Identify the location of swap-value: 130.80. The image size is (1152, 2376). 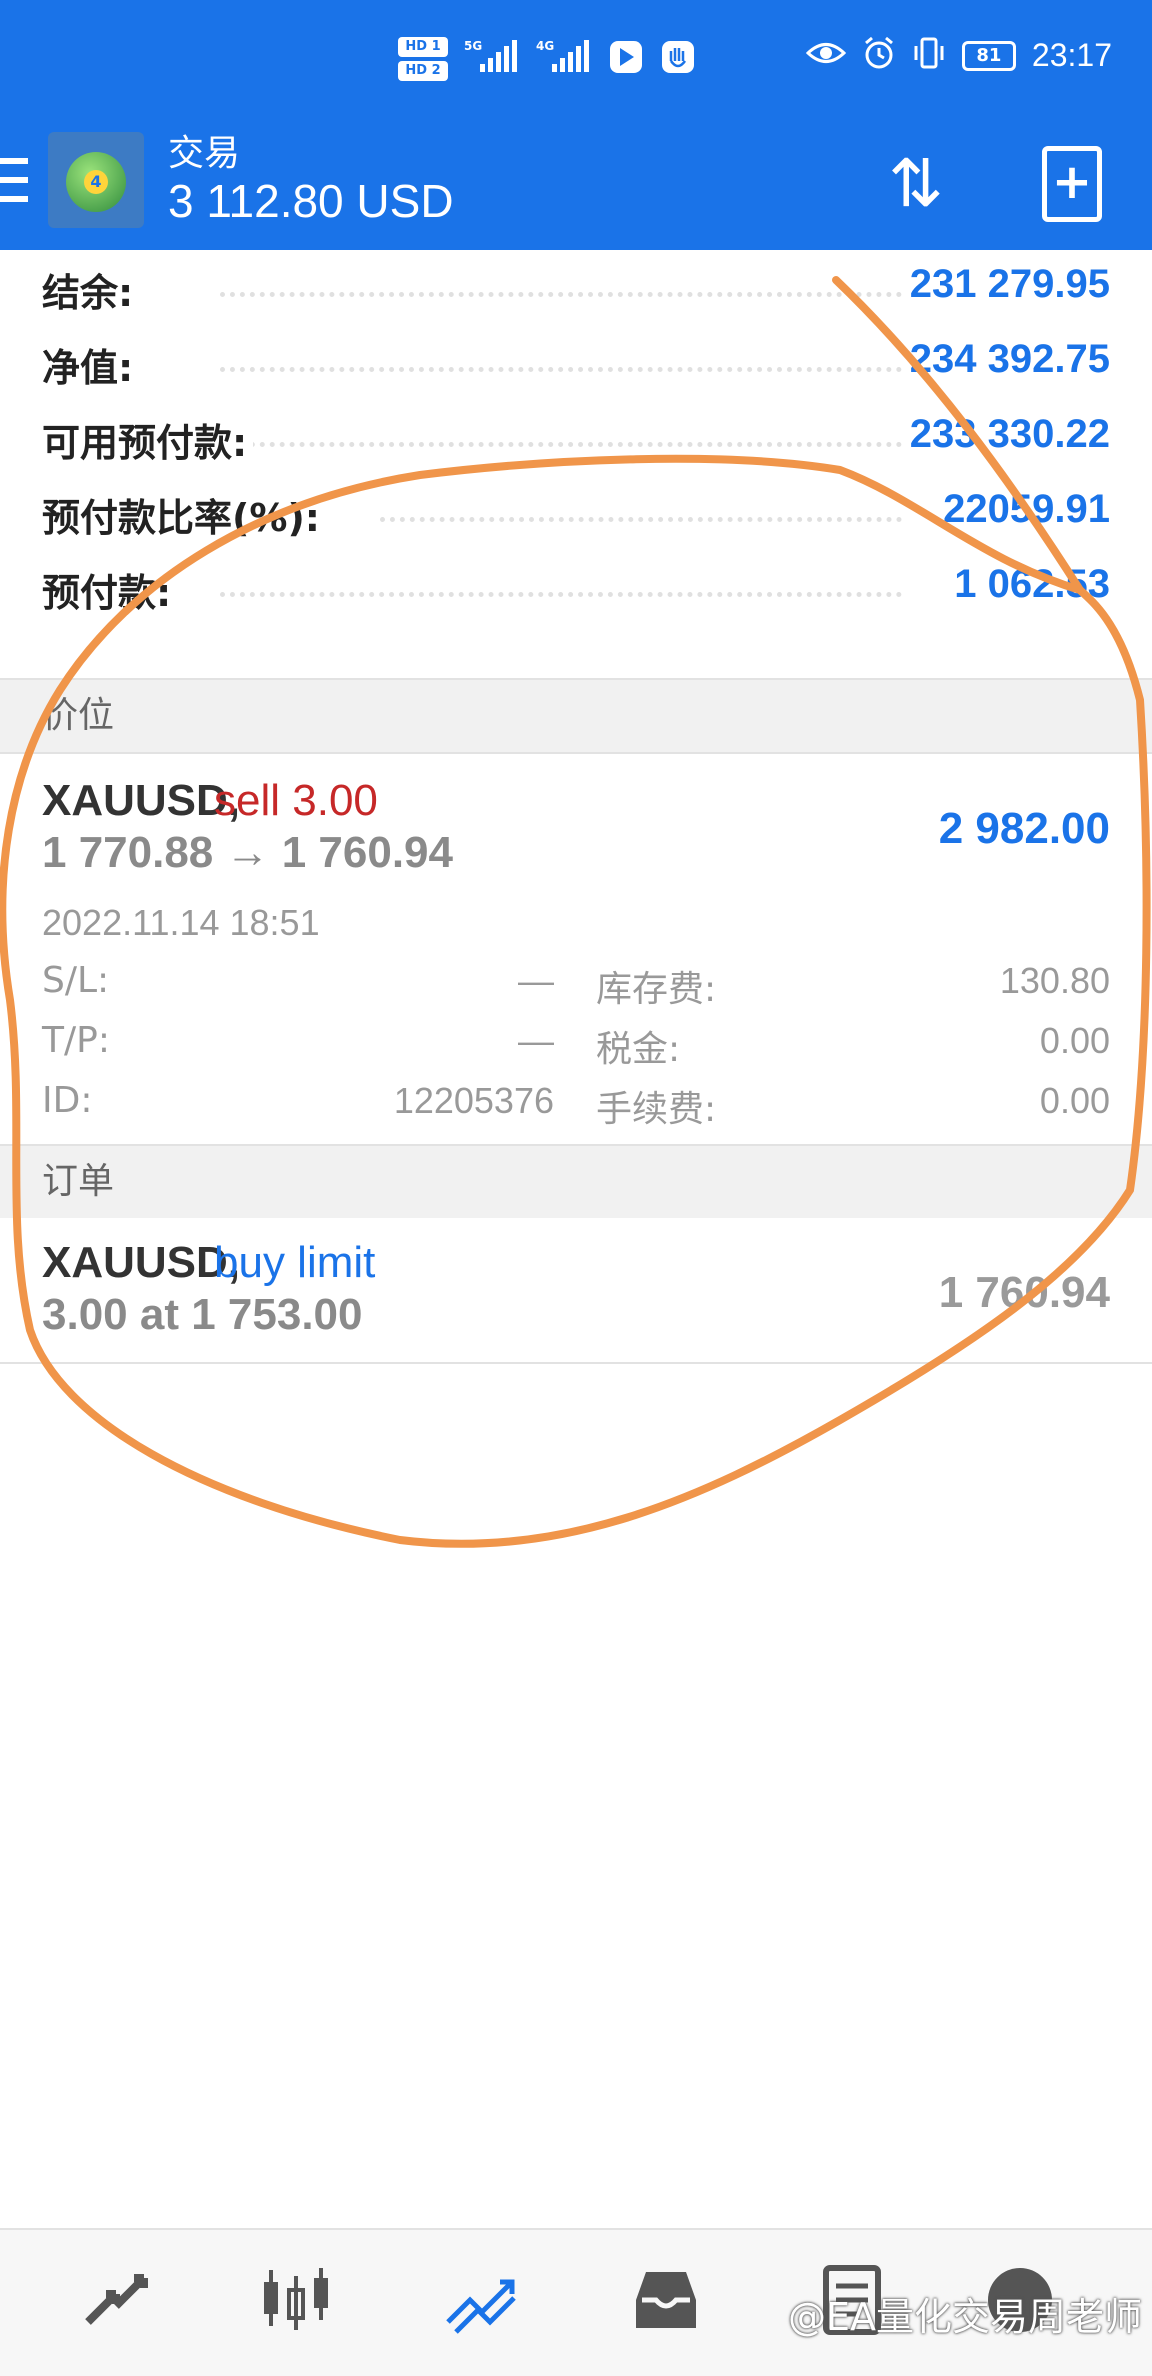
(1054, 980).